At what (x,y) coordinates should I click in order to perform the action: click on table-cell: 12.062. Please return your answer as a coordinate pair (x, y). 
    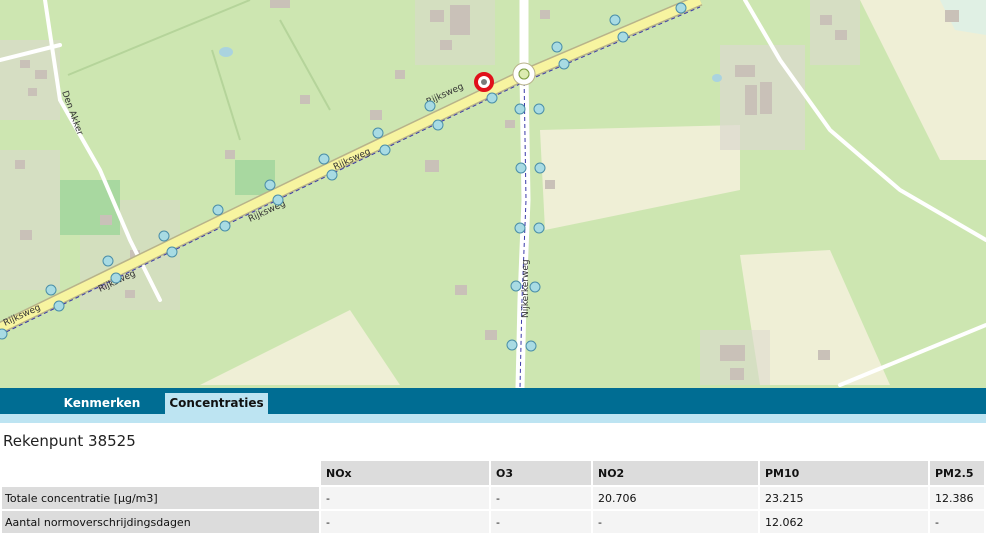
    Looking at the image, I should click on (844, 521).